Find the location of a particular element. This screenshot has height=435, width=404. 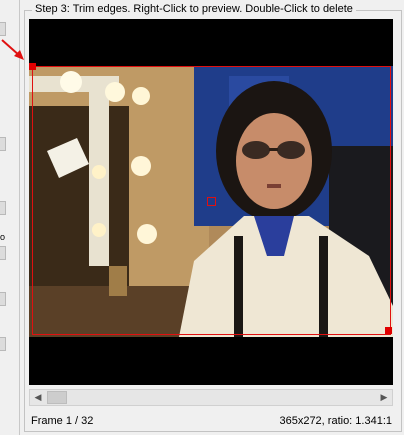

scroll-thumb is located at coordinates (57, 397).